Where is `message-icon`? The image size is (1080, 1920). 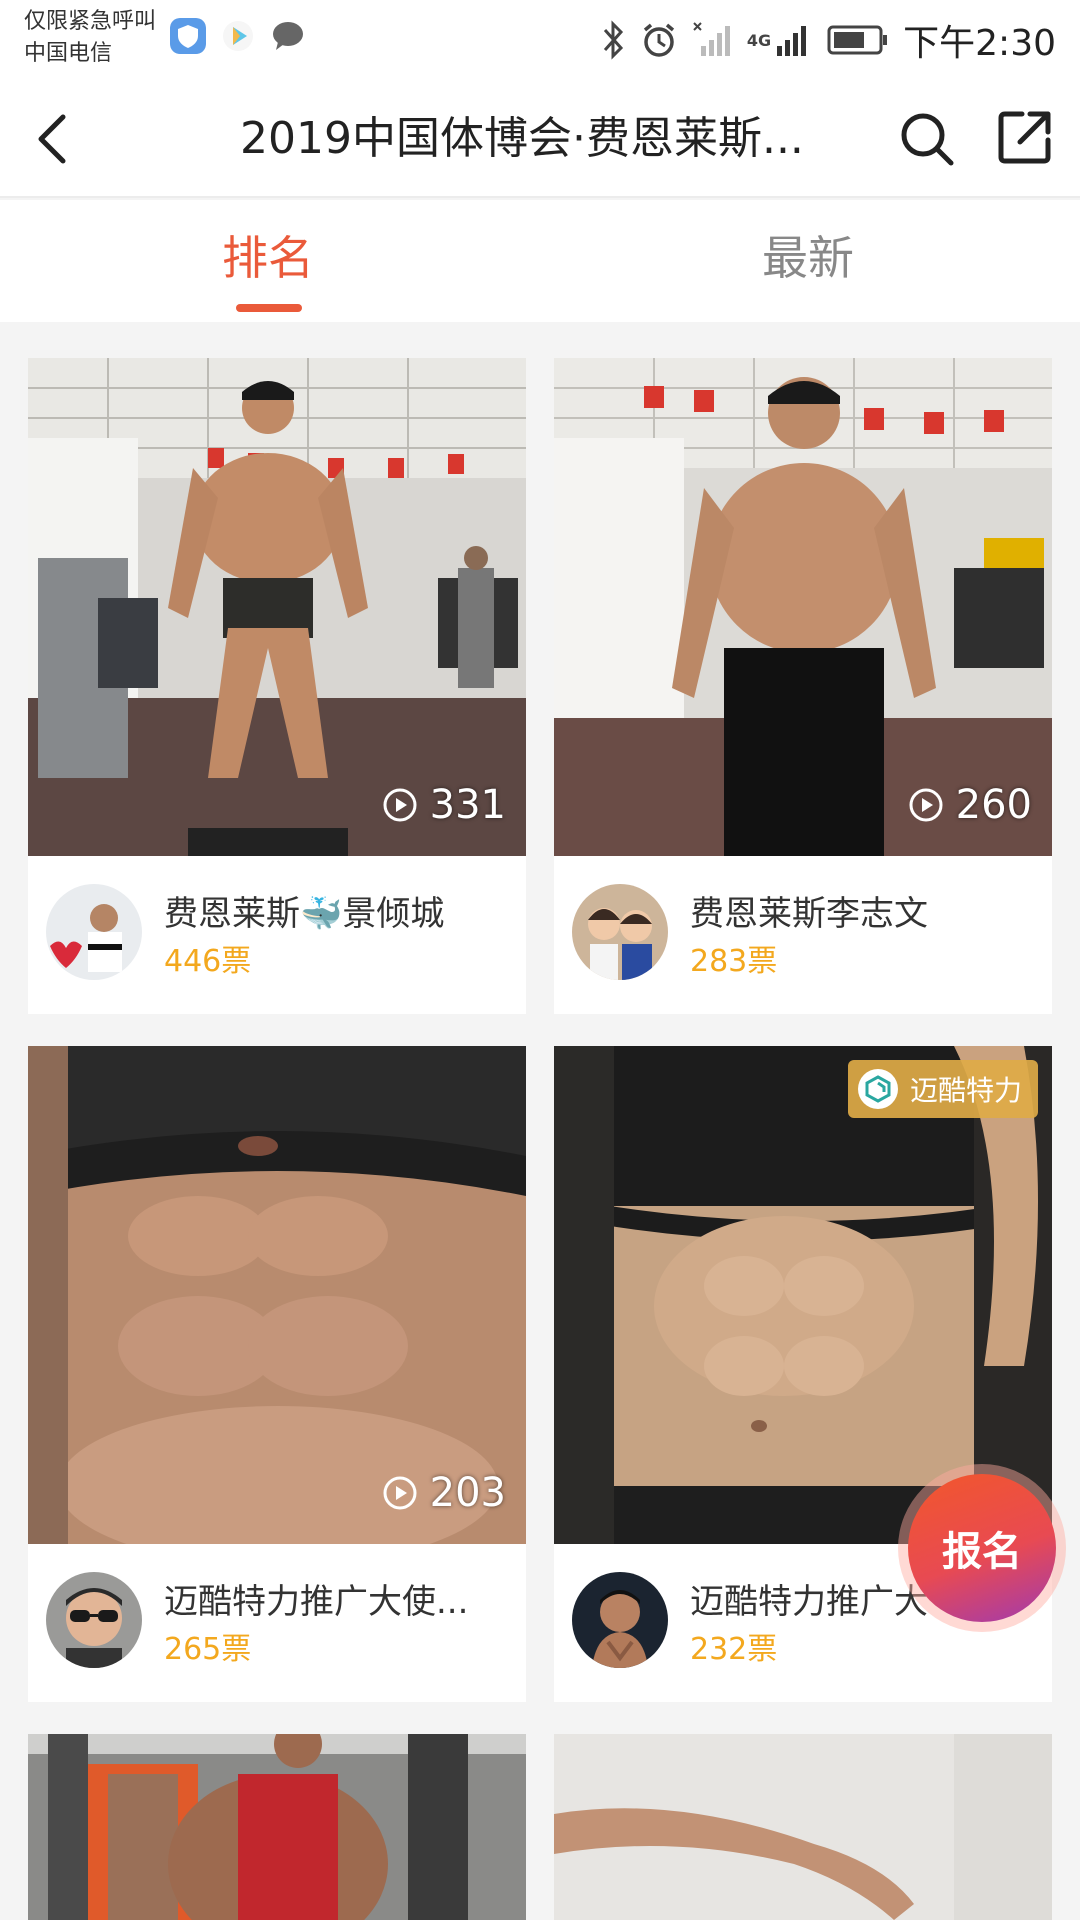
message-icon is located at coordinates (288, 36).